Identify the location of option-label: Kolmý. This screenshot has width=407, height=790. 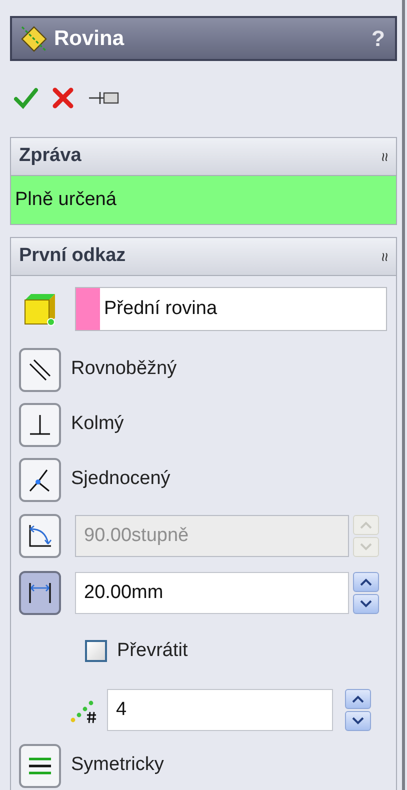
(97, 424).